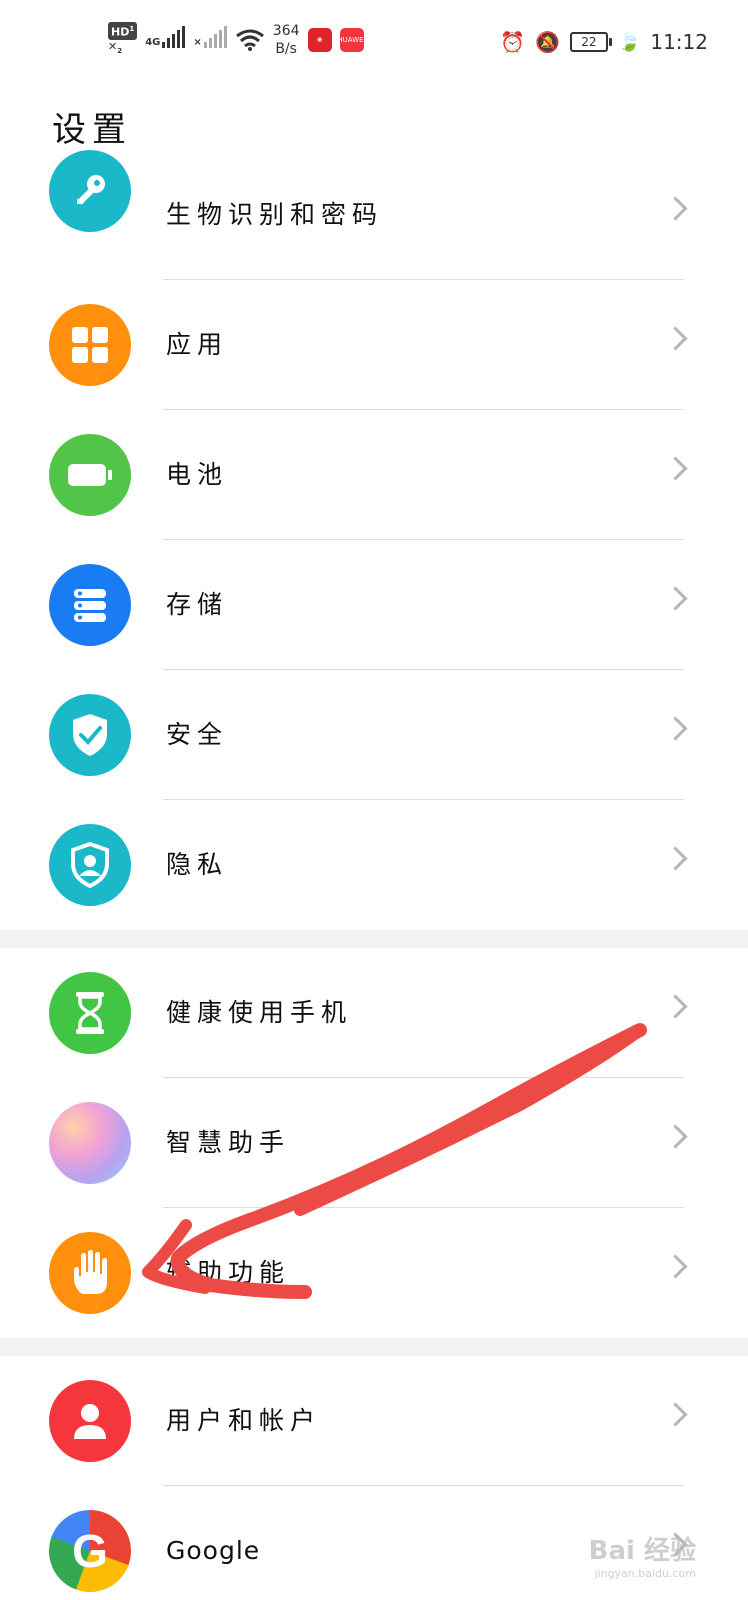 This screenshot has height=1600, width=748. I want to click on storage-icon, so click(90, 605).